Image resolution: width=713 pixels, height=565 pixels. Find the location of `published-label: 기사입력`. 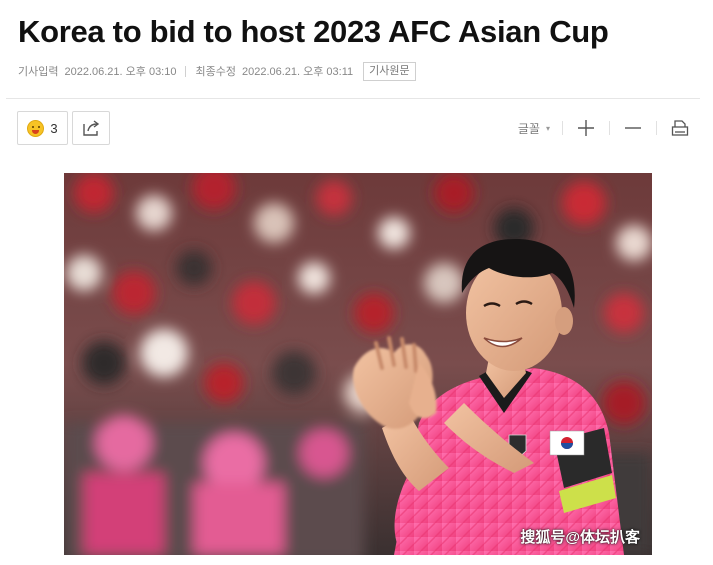

published-label: 기사입력 is located at coordinates (38, 72).